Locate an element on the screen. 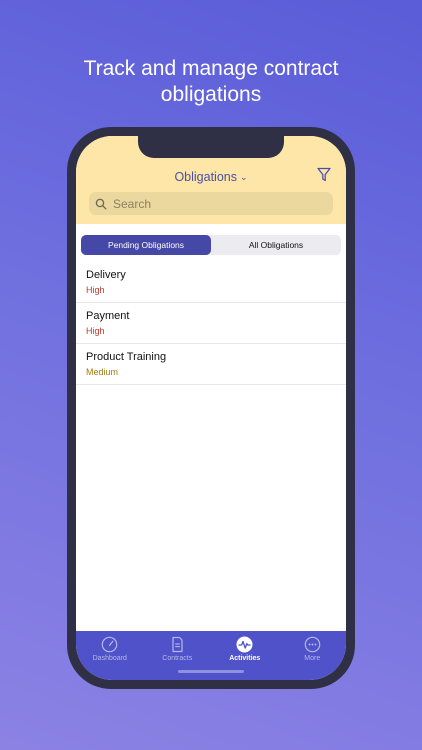  home-indicator is located at coordinates (211, 671).